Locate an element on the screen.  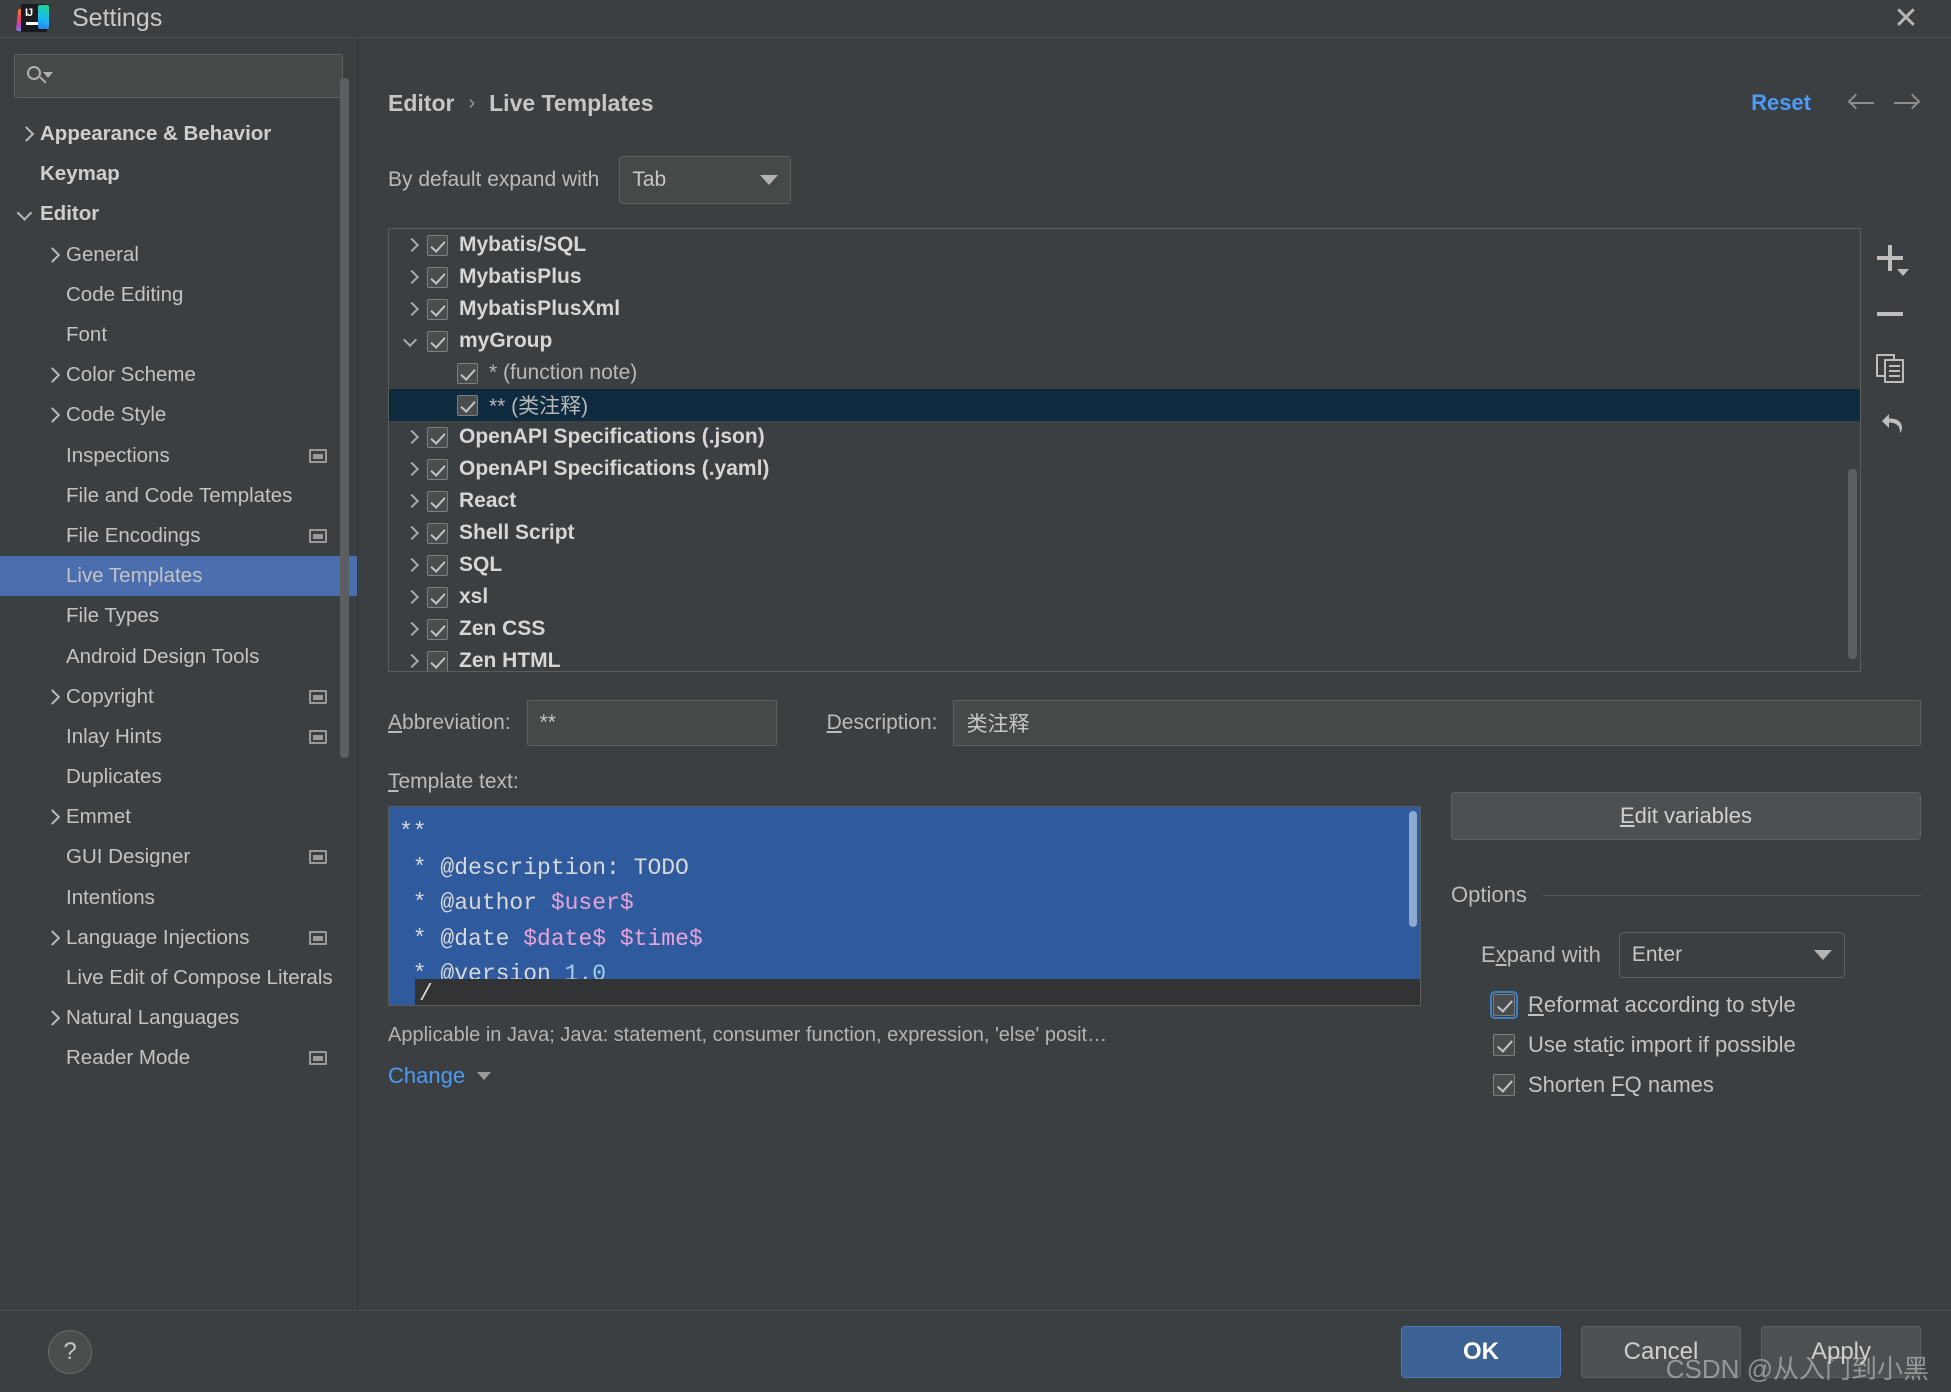
template-row: MybatisPlusXml is located at coordinates (1124, 309).